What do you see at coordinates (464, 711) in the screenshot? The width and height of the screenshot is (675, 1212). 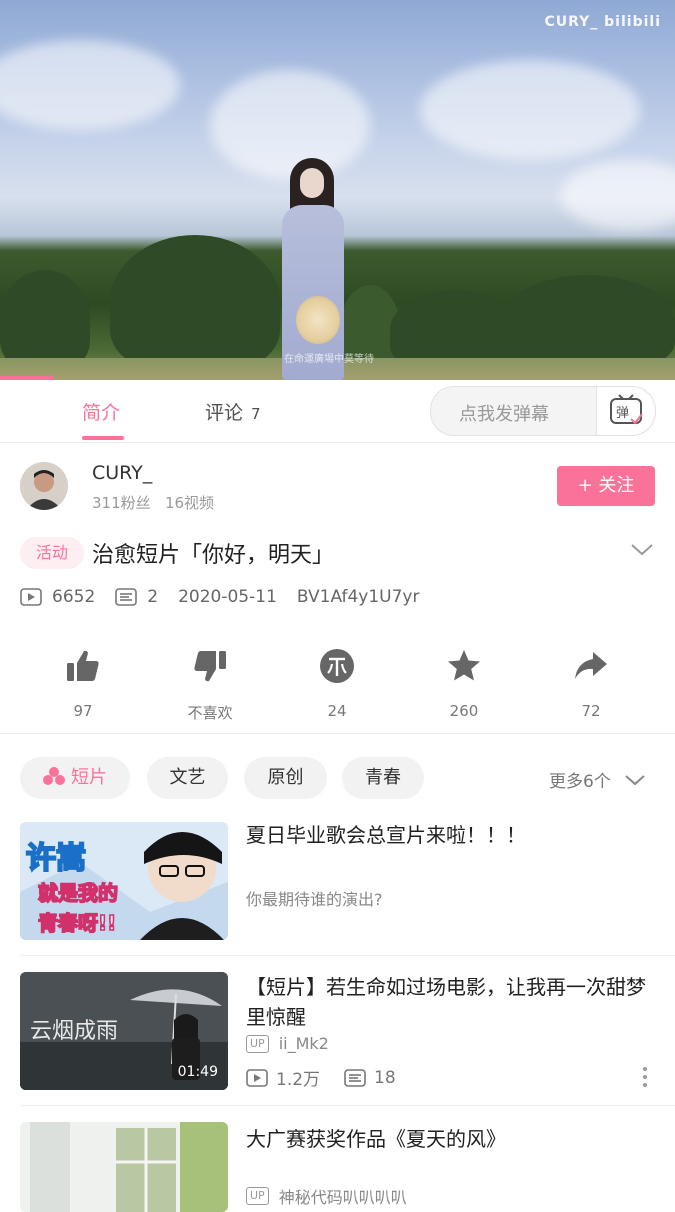 I see `favorite-count: 260` at bounding box center [464, 711].